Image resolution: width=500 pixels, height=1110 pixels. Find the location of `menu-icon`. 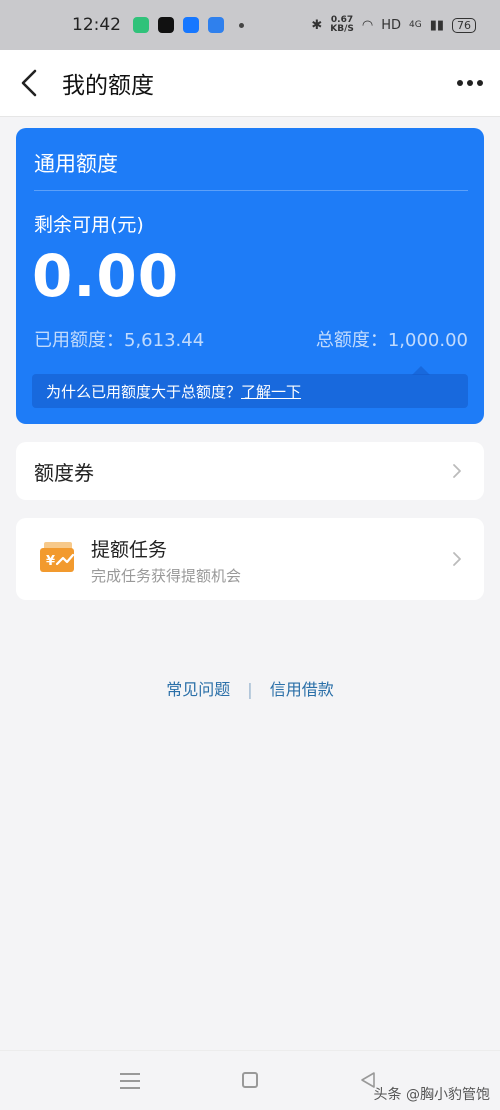

menu-icon is located at coordinates (130, 1081).